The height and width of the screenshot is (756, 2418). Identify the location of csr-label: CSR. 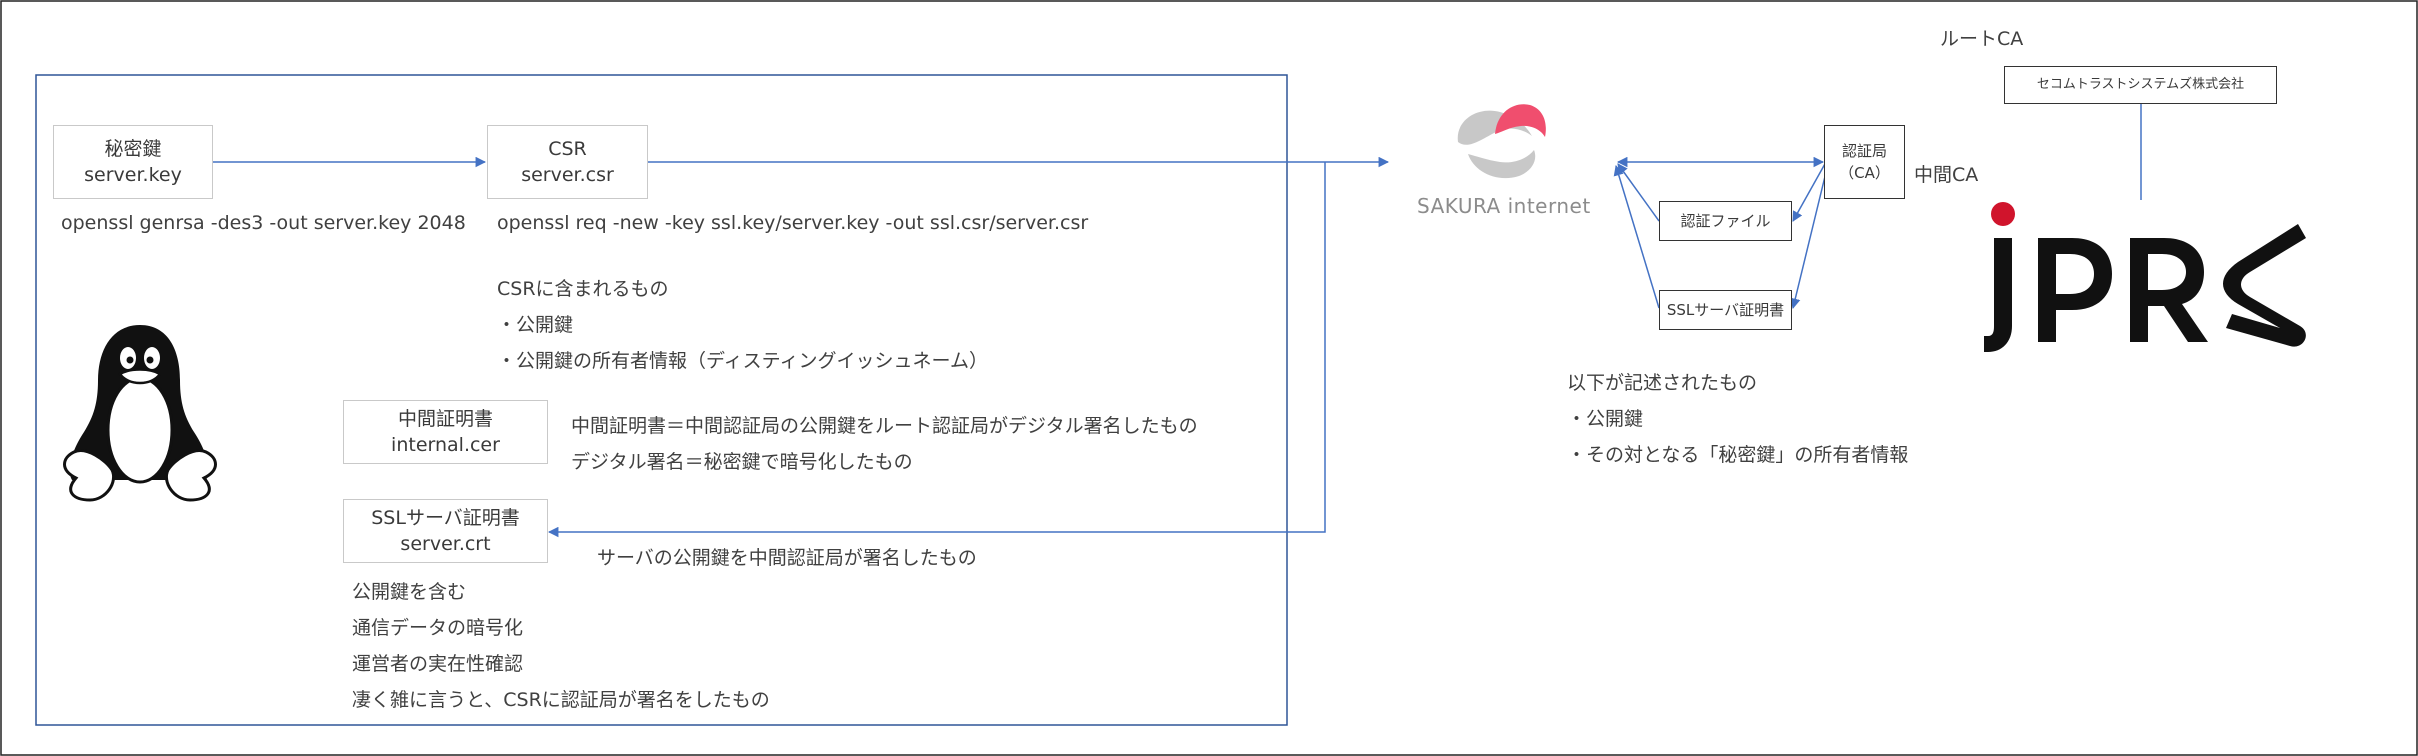
(567, 149).